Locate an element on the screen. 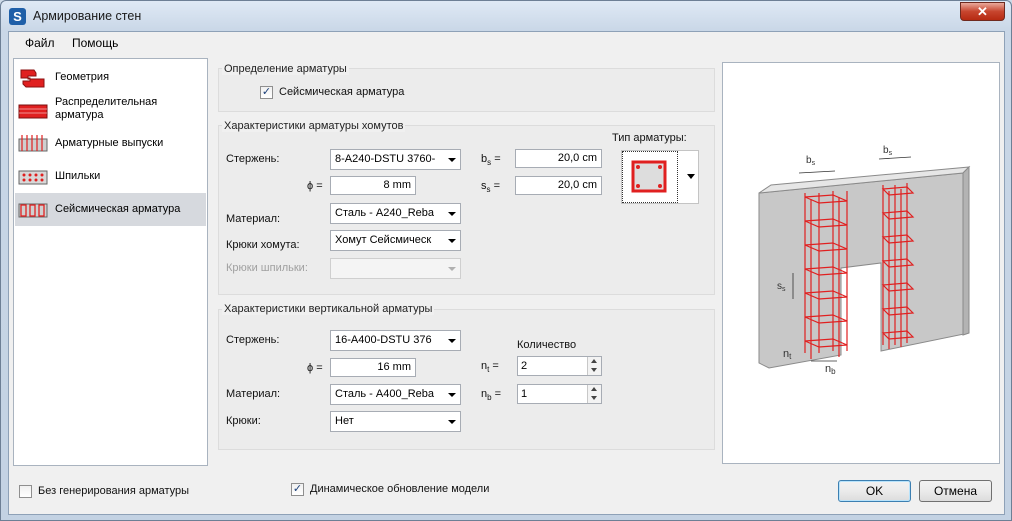  vertical-group is located at coordinates (466, 379).